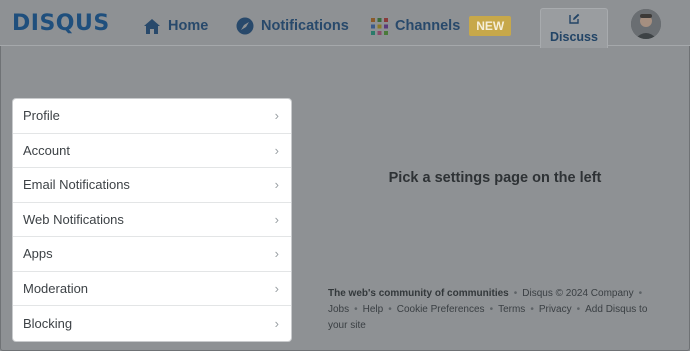 The height and width of the screenshot is (351, 690). What do you see at coordinates (48, 323) in the screenshot?
I see `settings-item-label: Blocking` at bounding box center [48, 323].